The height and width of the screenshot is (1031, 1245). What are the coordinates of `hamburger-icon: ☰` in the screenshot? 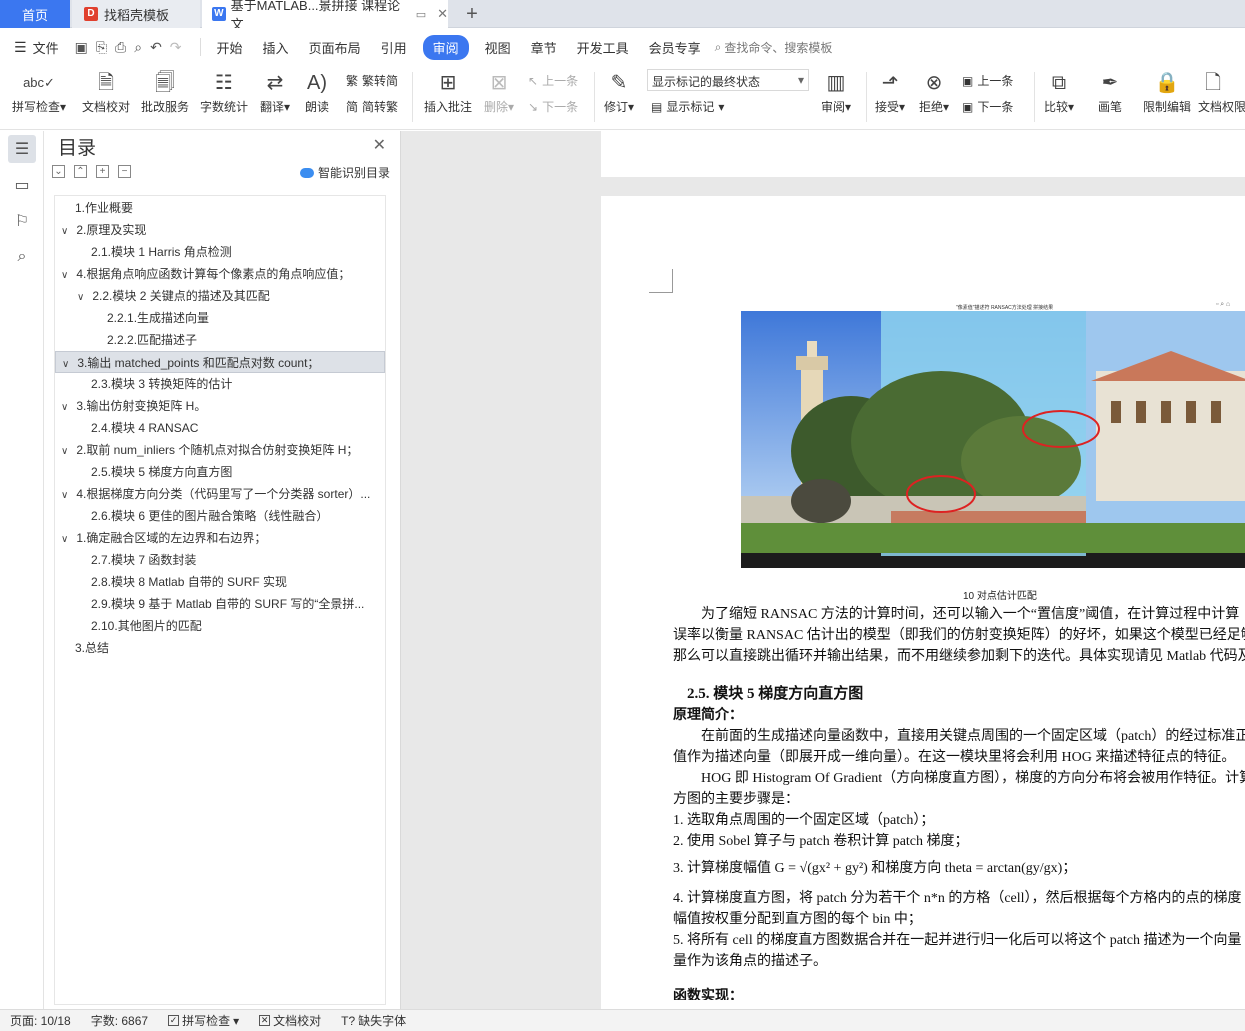 It's located at (20, 46).